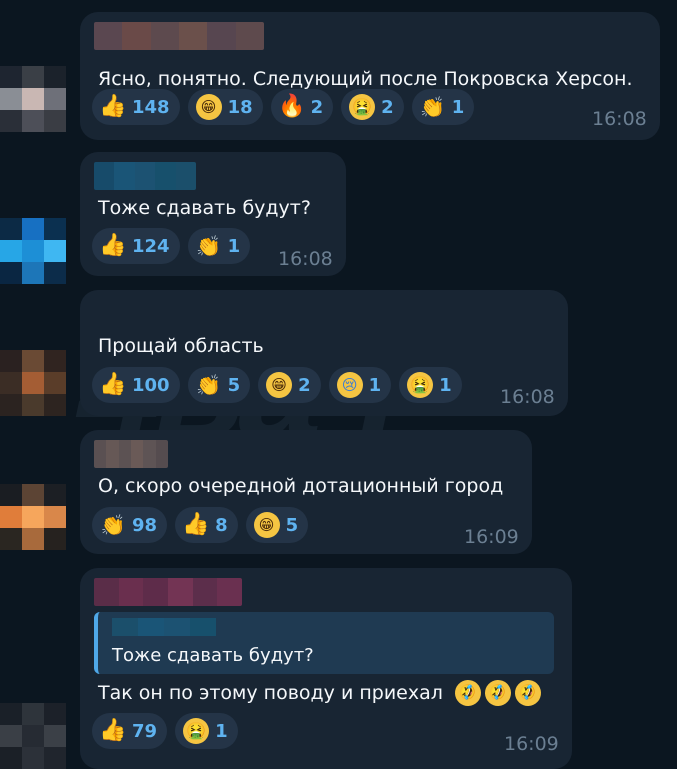  What do you see at coordinates (130, 731) in the screenshot?
I see `reaction-chip: 👍 79` at bounding box center [130, 731].